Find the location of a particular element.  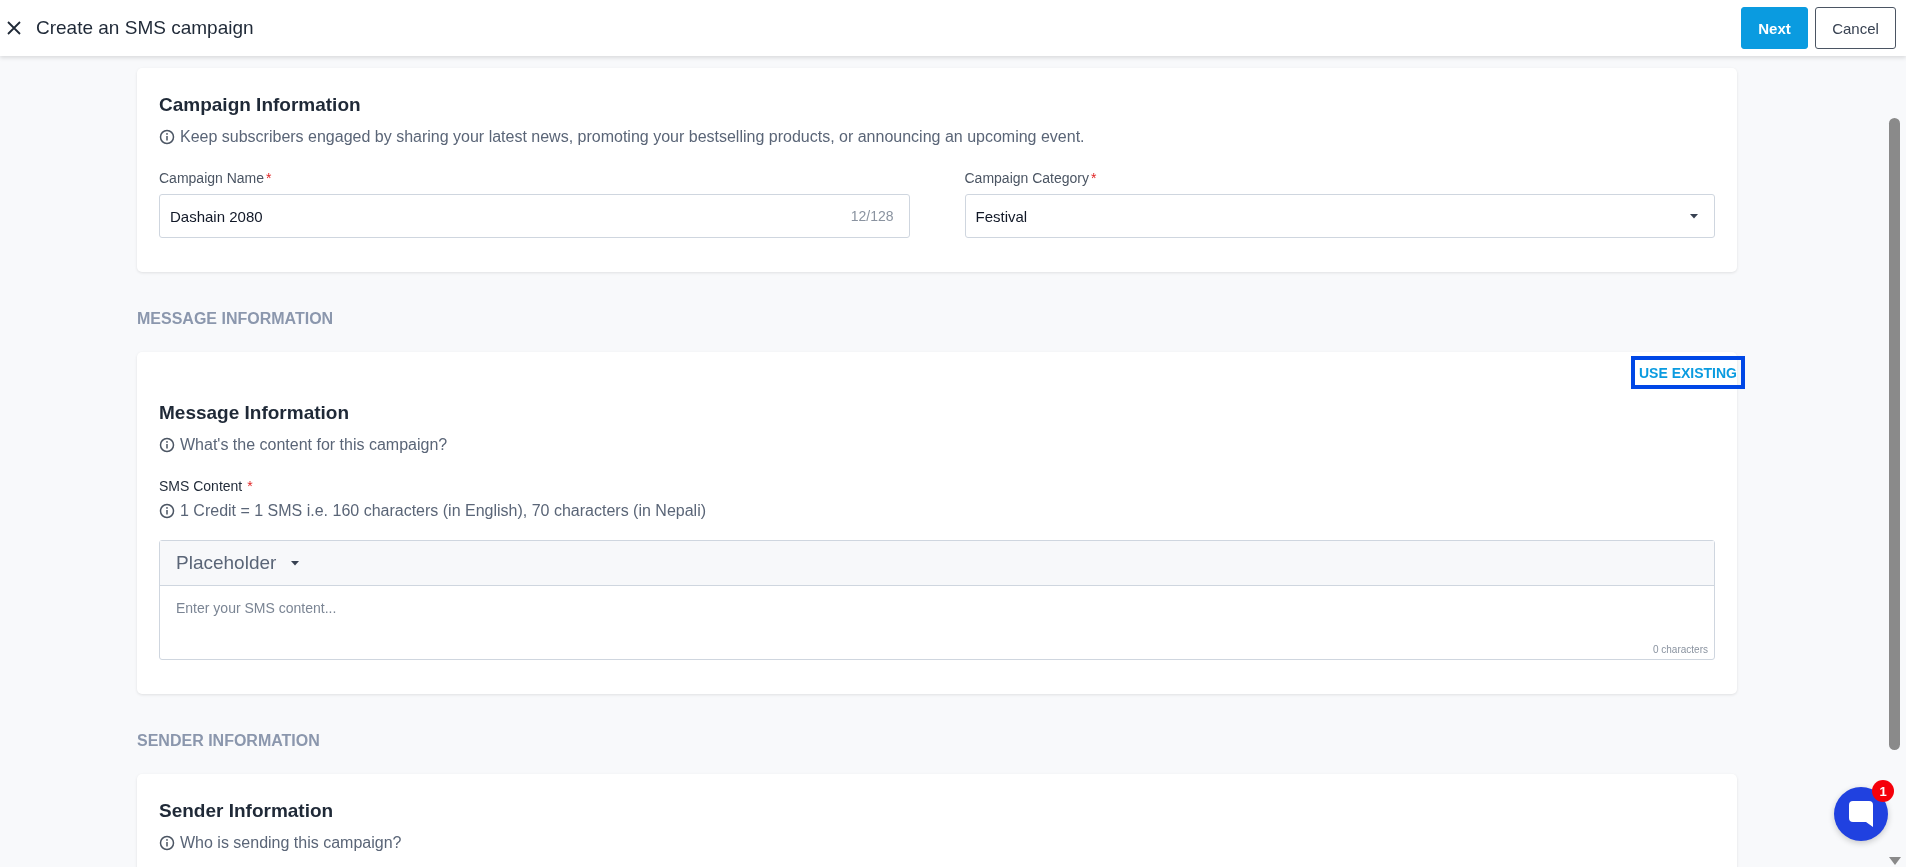

card-description: What's the content for this campaign? is located at coordinates (314, 445).